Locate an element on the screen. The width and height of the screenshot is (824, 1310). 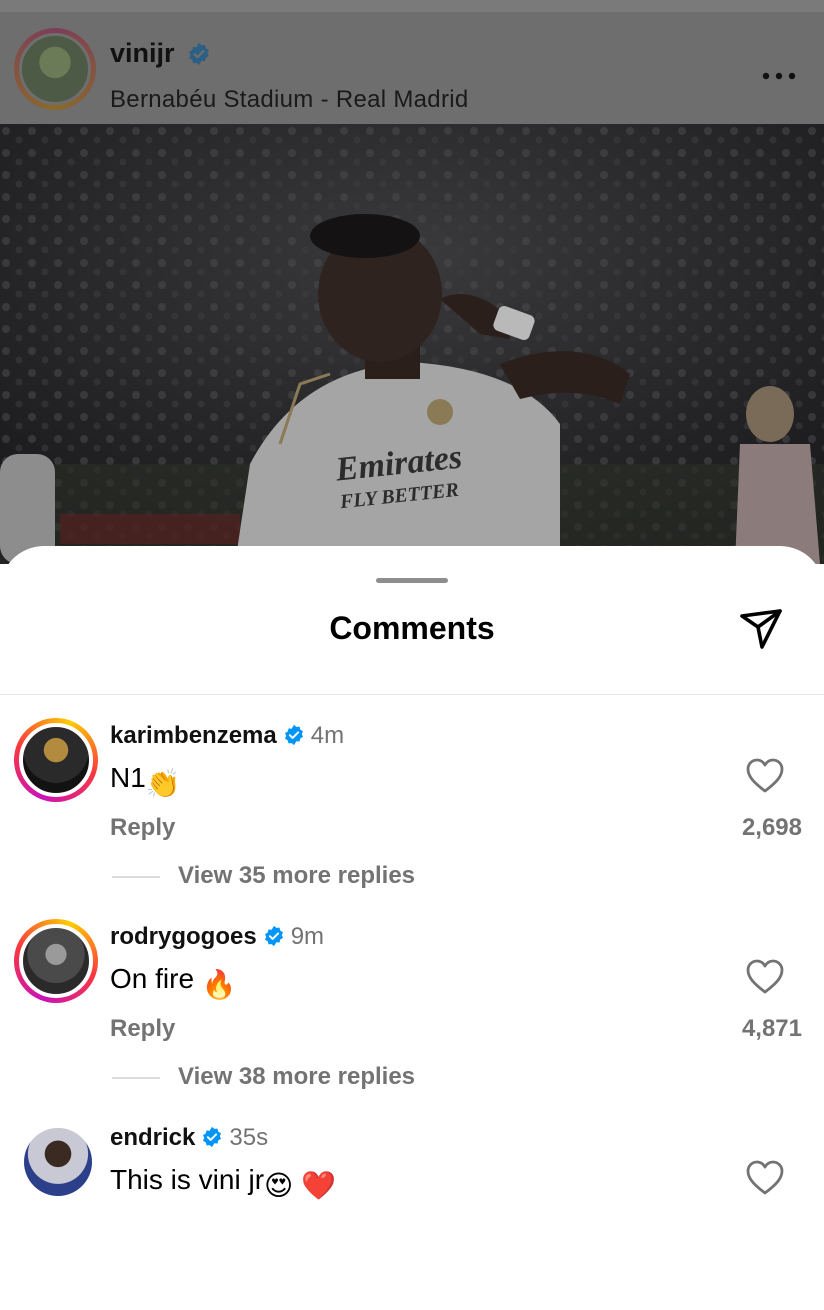
like-count: 2,698 is located at coordinates (771, 827).